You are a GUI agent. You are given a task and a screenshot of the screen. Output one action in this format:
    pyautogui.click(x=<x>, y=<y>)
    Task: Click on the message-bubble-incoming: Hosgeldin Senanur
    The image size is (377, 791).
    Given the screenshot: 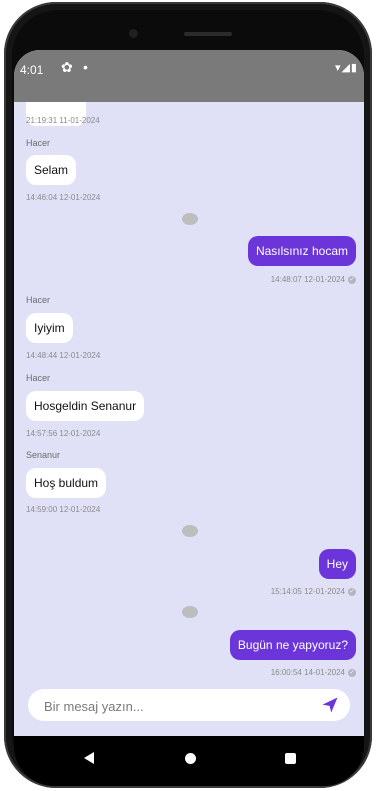 What is the action you would take?
    pyautogui.click(x=85, y=406)
    